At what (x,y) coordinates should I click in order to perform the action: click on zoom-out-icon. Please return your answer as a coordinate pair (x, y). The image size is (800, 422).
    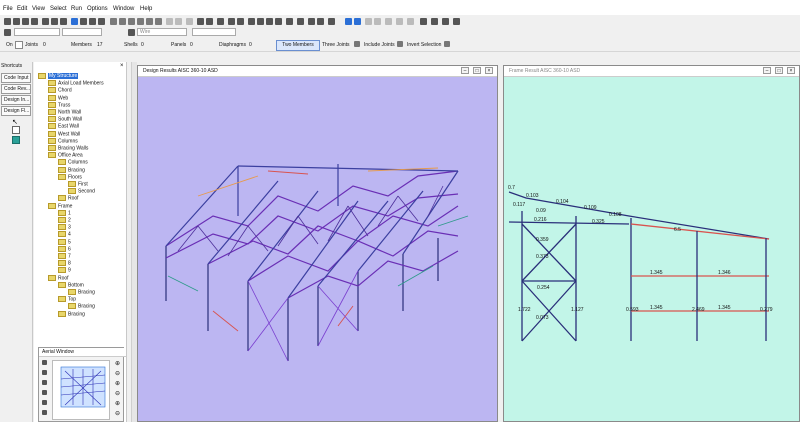
    Looking at the image, I should click on (399, 21).